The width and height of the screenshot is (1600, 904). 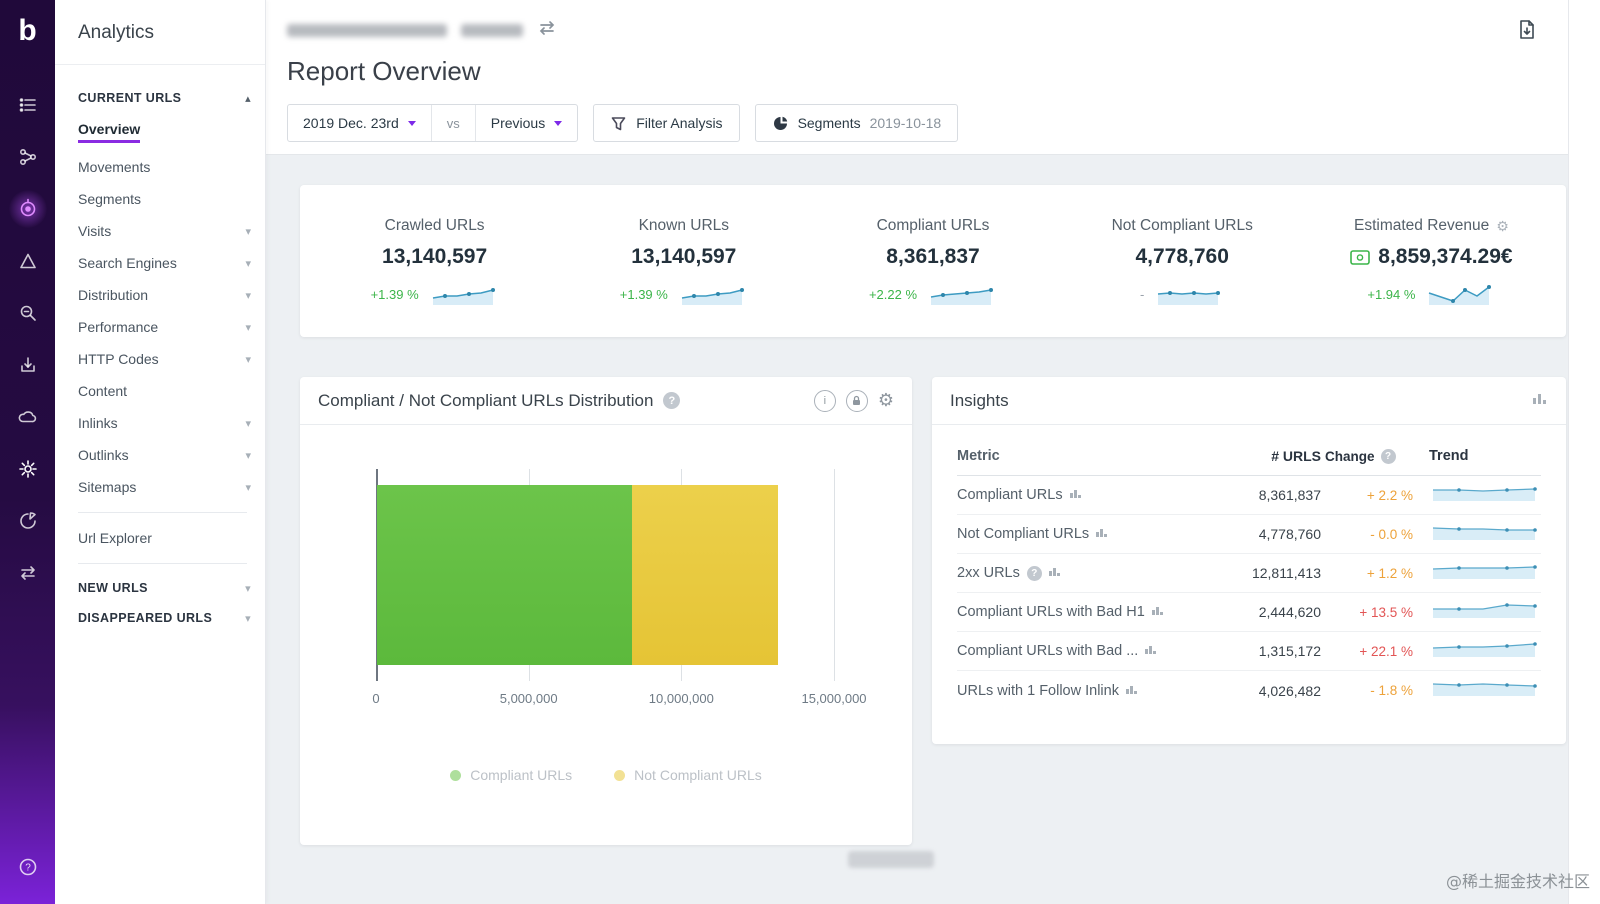 What do you see at coordinates (891, 859) in the screenshot?
I see `partially-visible-element` at bounding box center [891, 859].